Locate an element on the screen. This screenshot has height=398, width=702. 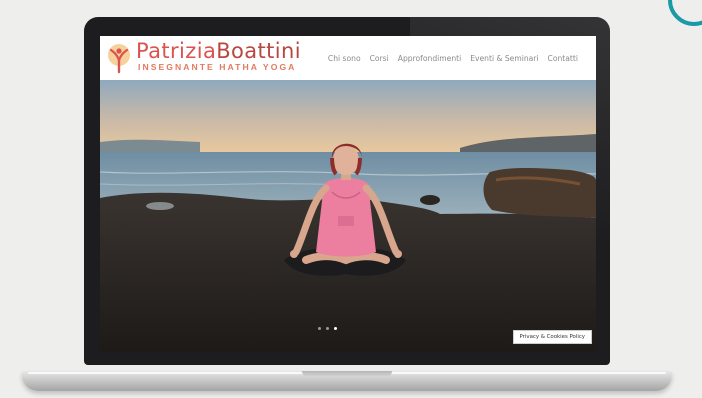
brand-tagline: INSEGNANTE HATHA YOGA is located at coordinates (217, 67).